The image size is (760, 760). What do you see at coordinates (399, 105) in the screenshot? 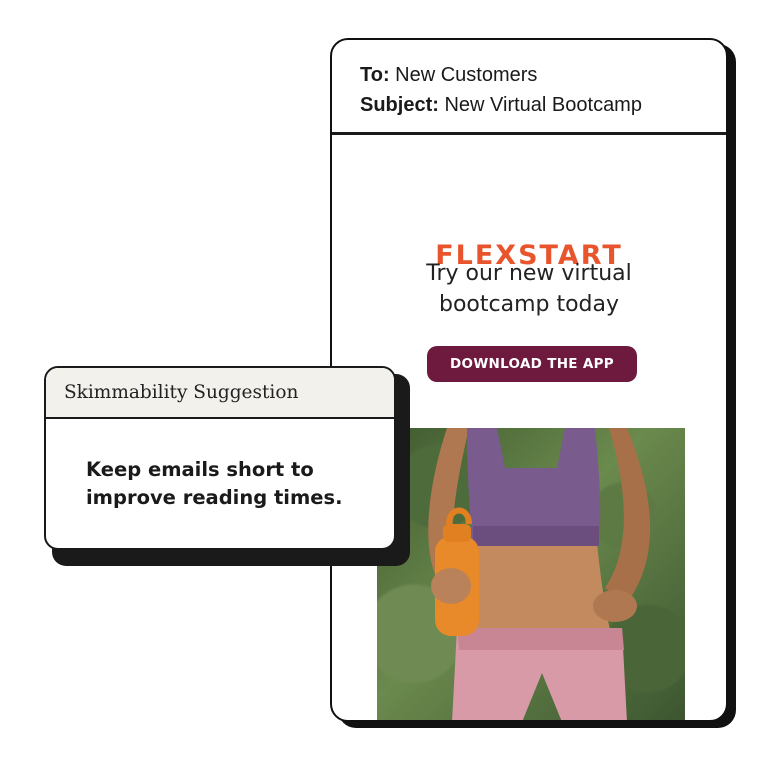
I see `subject-label: Subject:` at bounding box center [399, 105].